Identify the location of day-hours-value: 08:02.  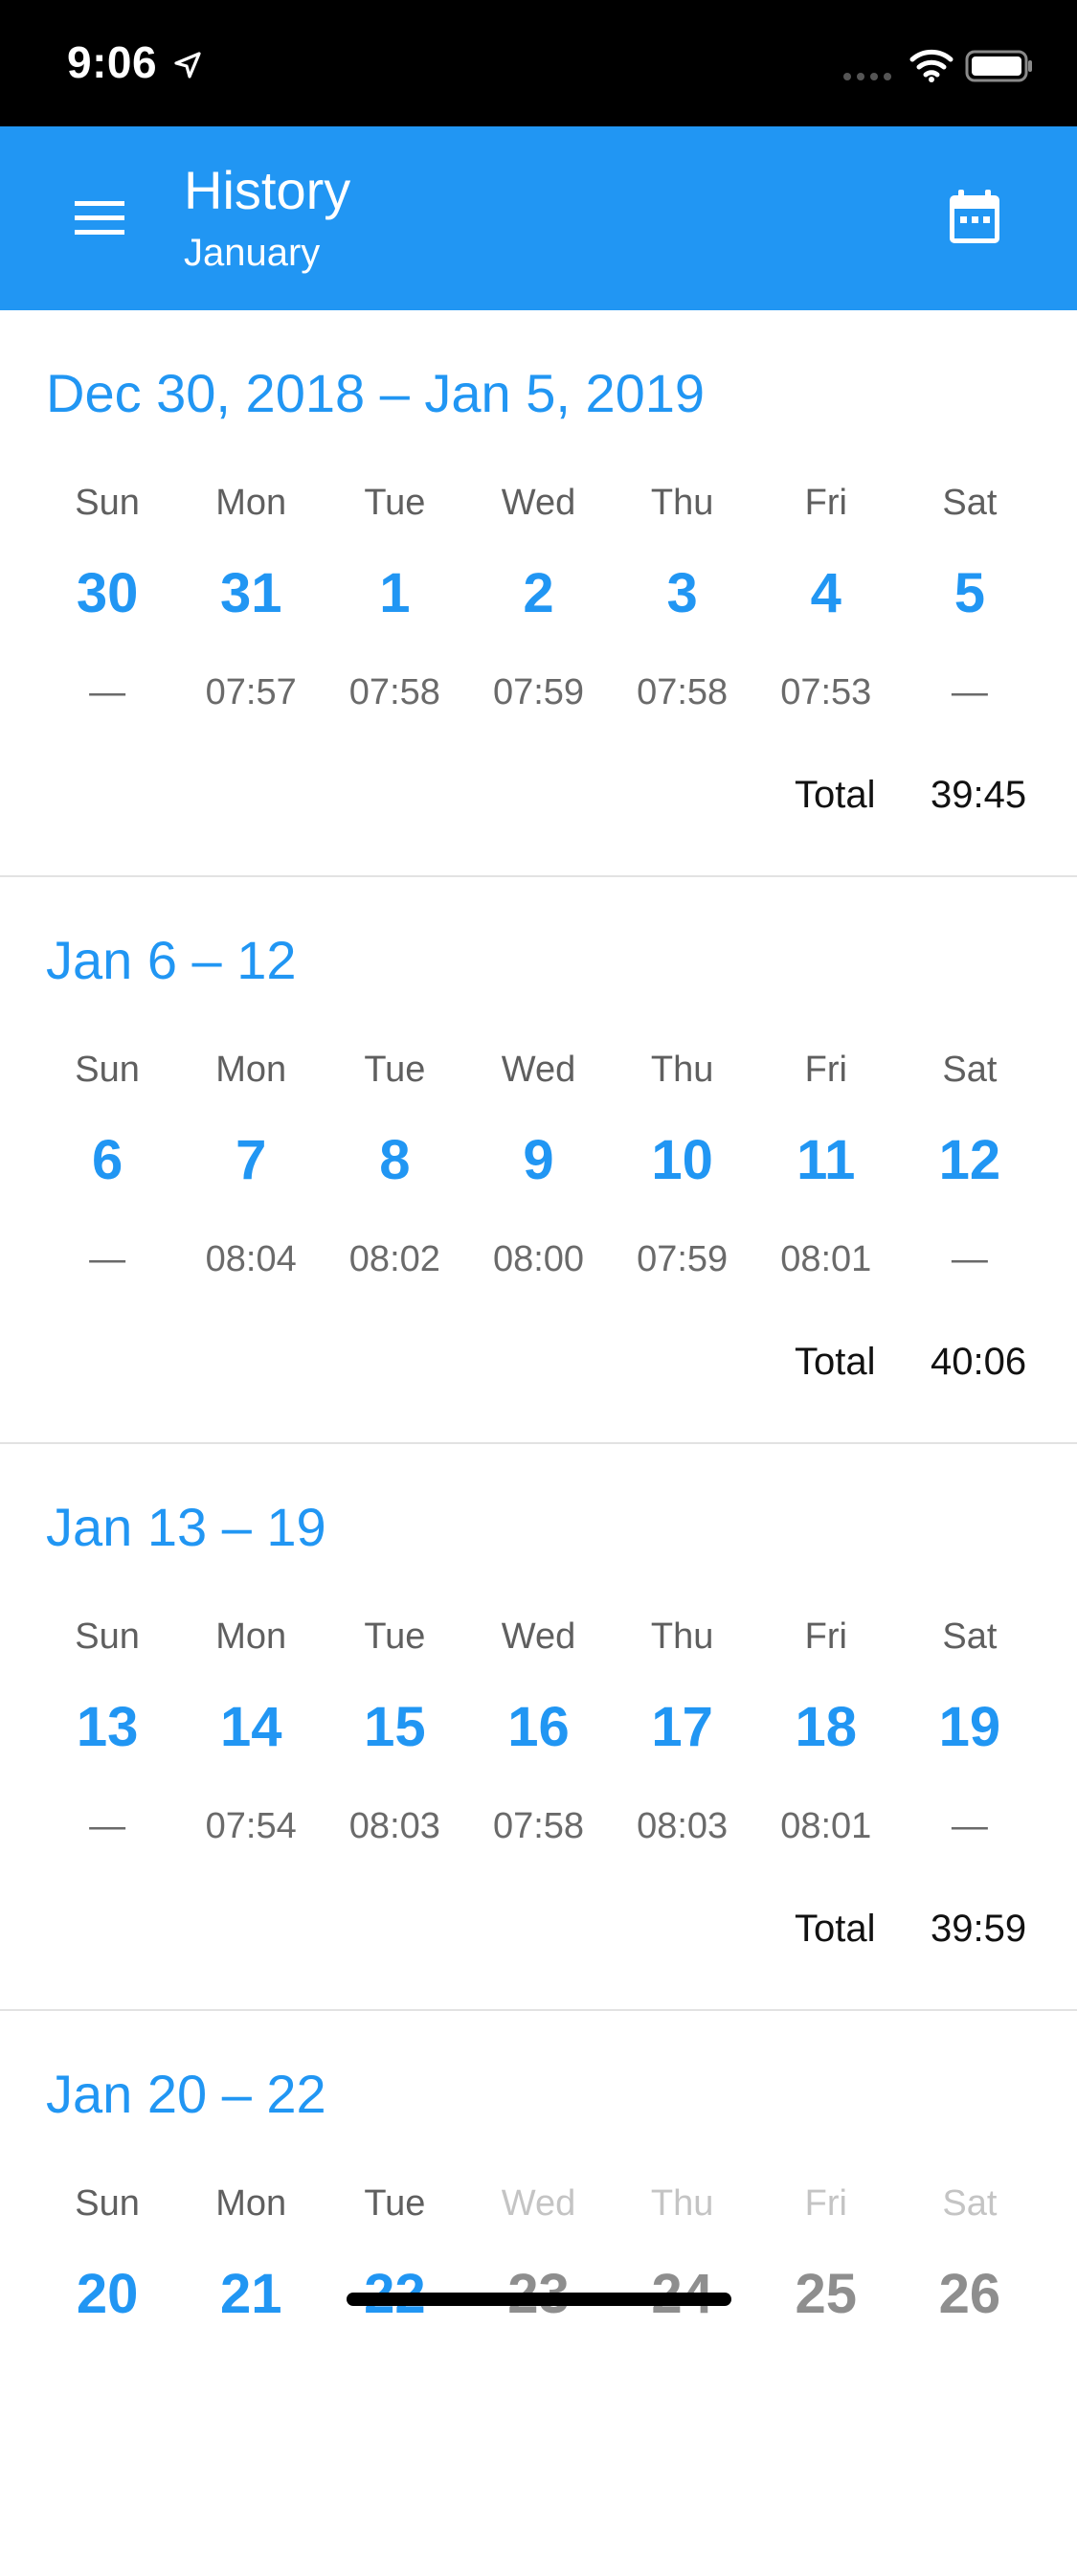
(394, 1259).